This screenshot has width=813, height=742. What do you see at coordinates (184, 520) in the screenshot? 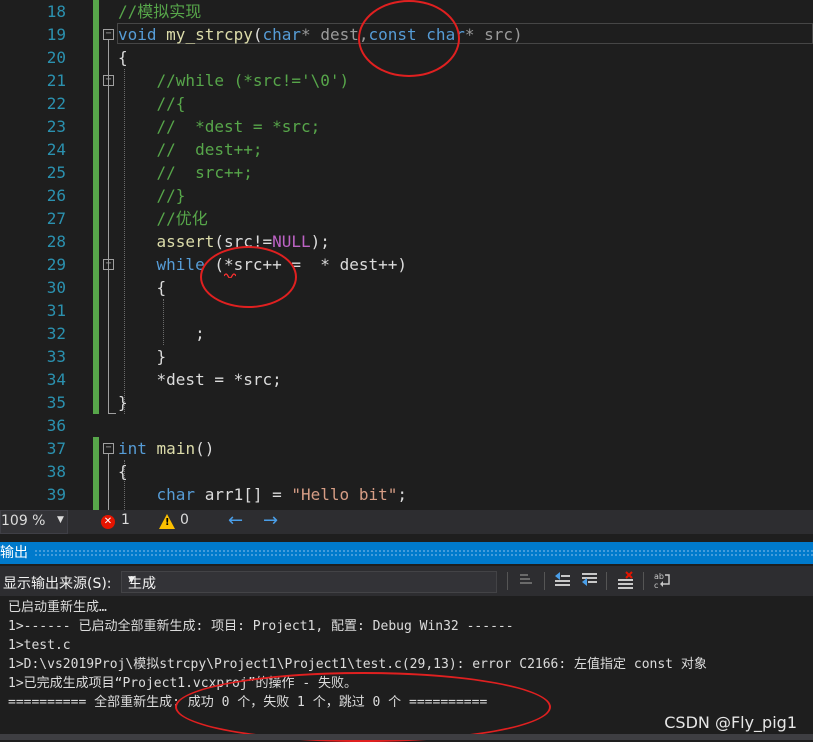
I see `warning-count: 0` at bounding box center [184, 520].